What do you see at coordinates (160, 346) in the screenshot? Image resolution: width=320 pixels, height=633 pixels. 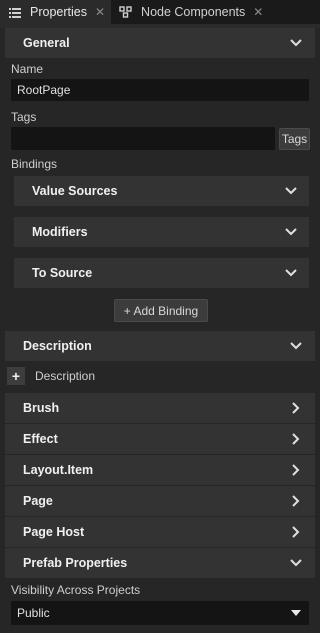 I see `description-section-header: Description` at bounding box center [160, 346].